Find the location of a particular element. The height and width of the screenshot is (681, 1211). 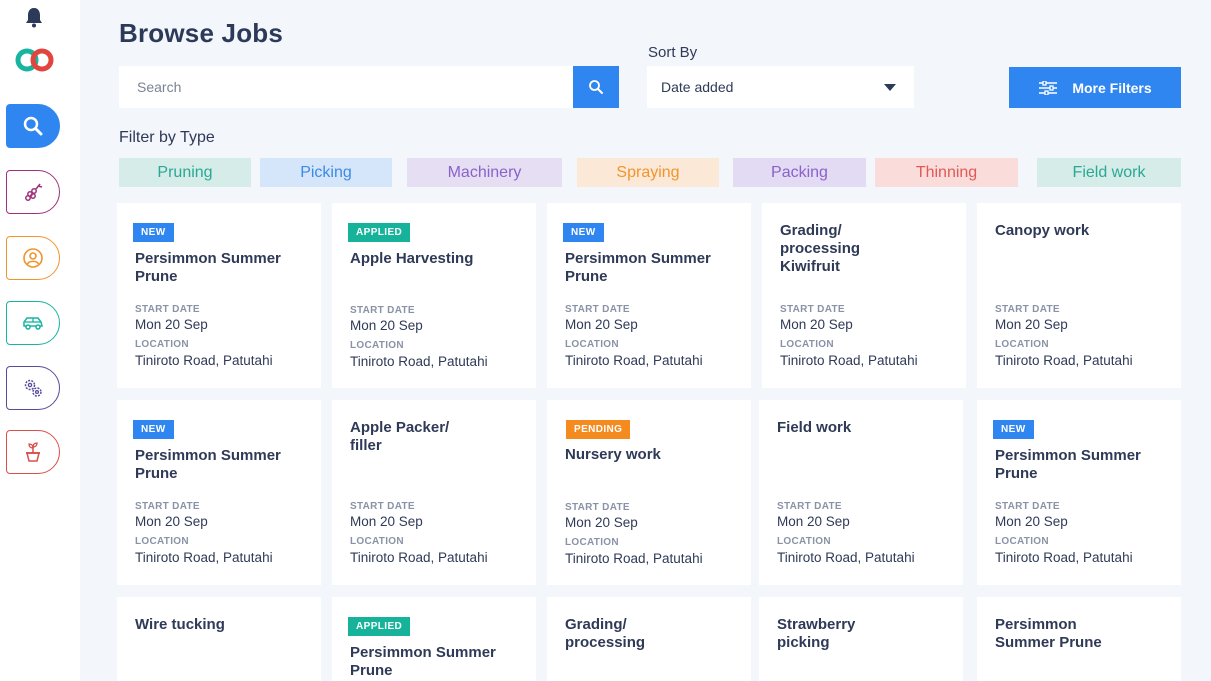

sliders-icon is located at coordinates (1048, 87).